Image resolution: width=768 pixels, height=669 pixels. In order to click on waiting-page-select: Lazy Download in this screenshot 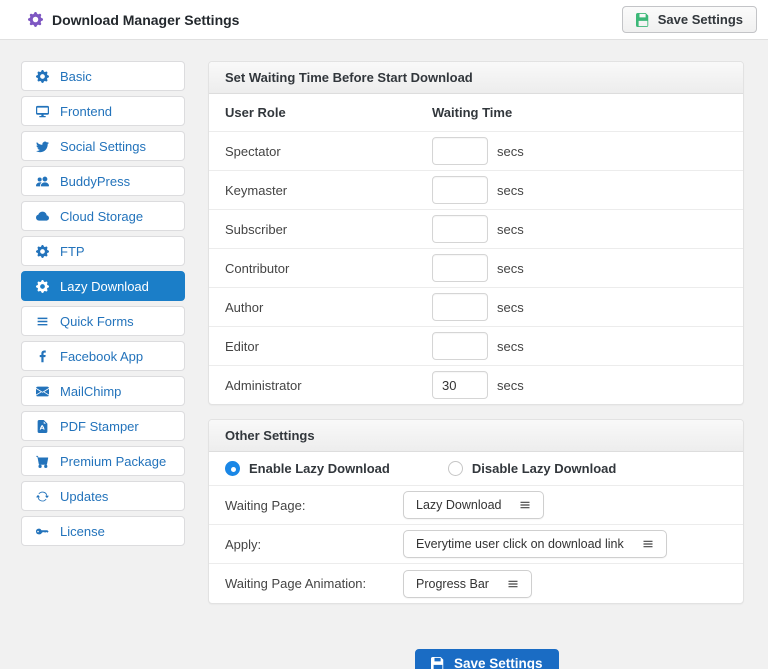, I will do `click(474, 505)`.